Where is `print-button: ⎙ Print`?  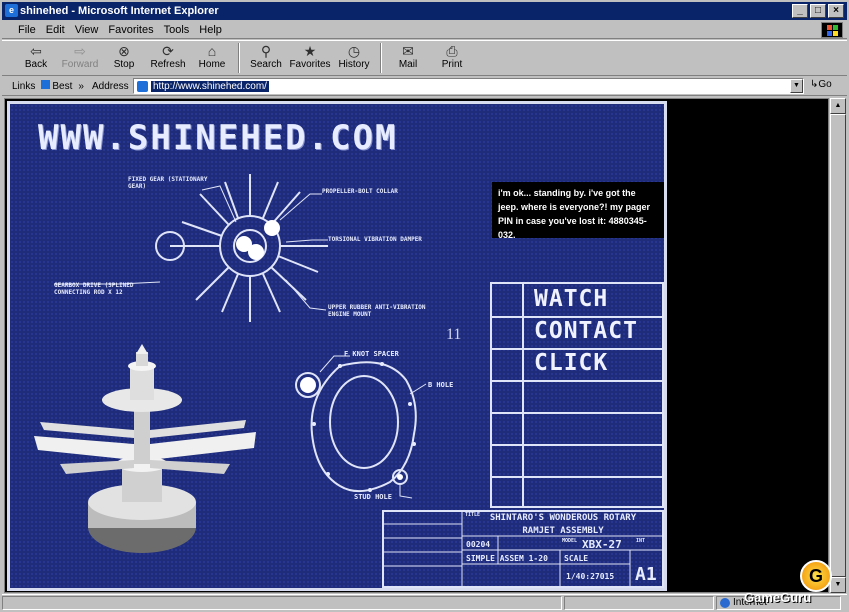 print-button: ⎙ Print is located at coordinates (452, 58).